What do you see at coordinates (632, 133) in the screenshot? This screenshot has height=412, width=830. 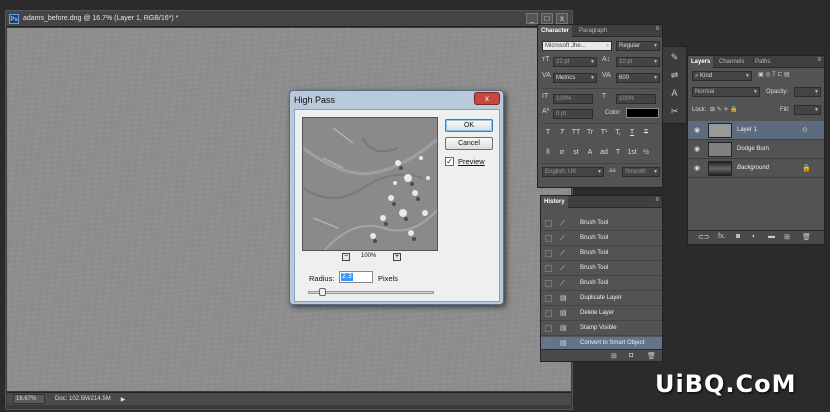 I see `underline-button: T` at bounding box center [632, 133].